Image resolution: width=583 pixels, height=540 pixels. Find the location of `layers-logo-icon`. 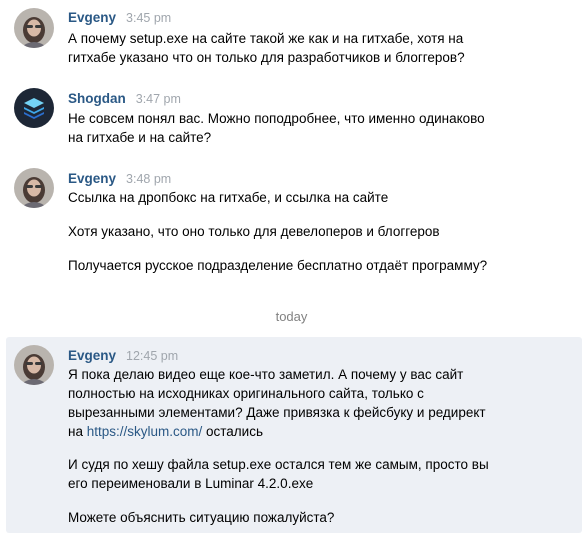

layers-logo-icon is located at coordinates (34, 108).